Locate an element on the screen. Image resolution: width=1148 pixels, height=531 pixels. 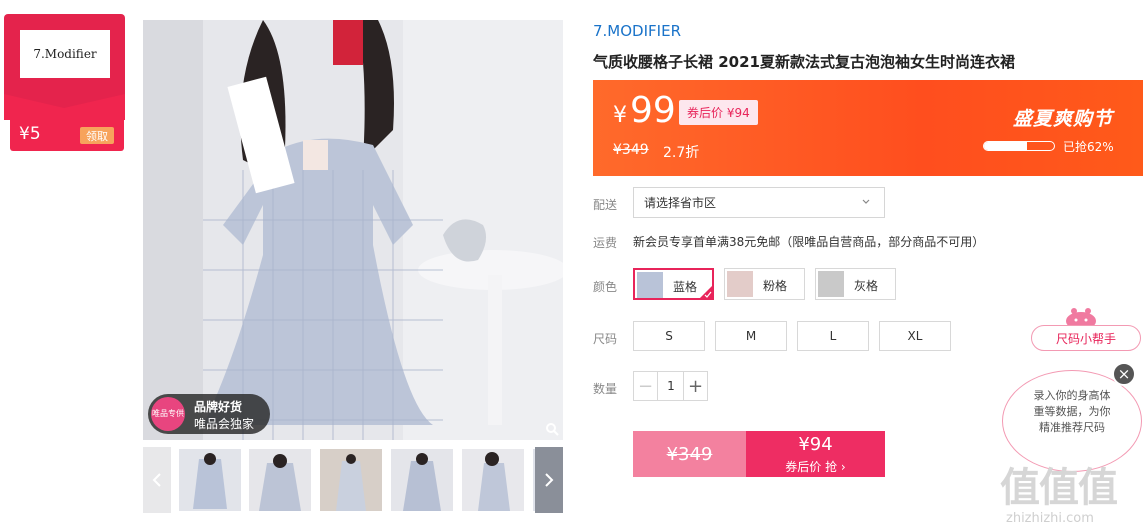
close-icon: × is located at coordinates (1124, 374).